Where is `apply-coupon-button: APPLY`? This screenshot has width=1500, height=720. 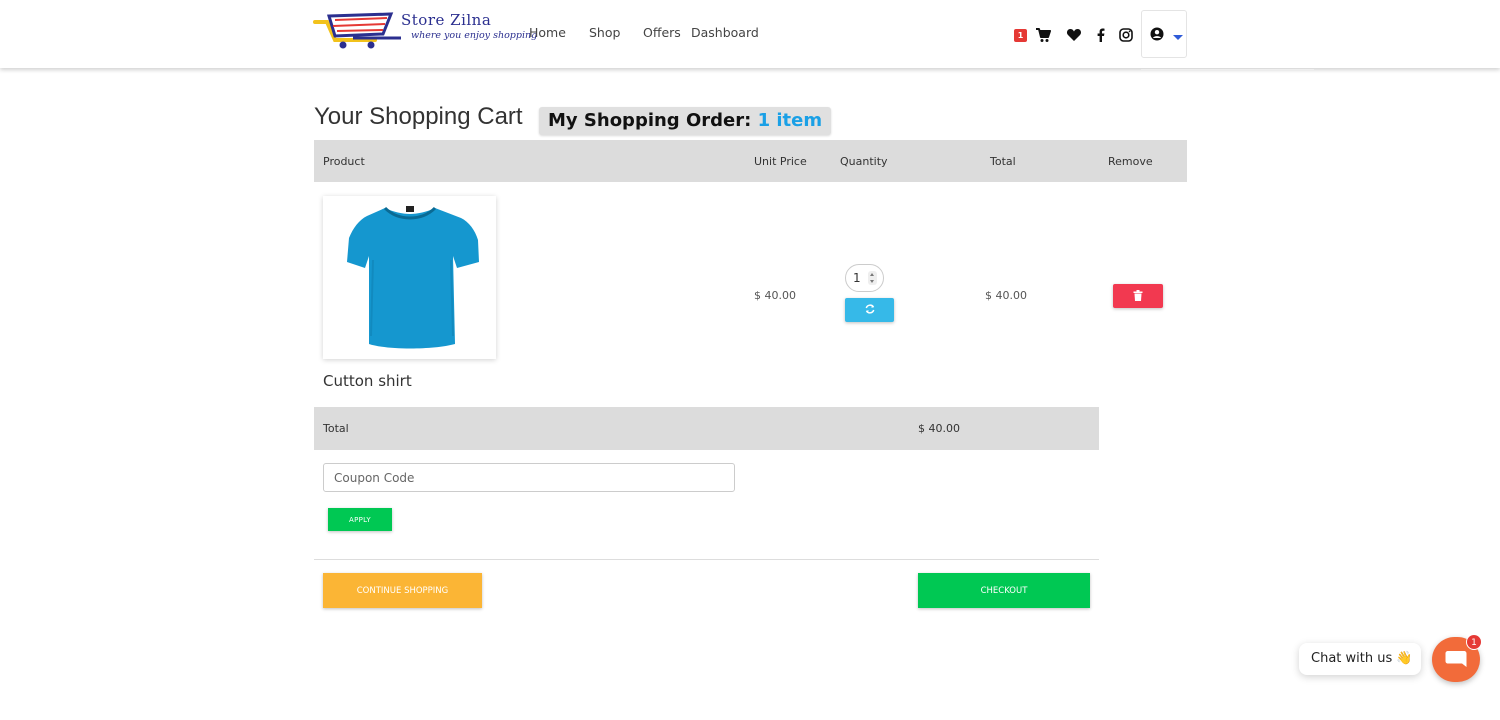
apply-coupon-button: APPLY is located at coordinates (360, 519).